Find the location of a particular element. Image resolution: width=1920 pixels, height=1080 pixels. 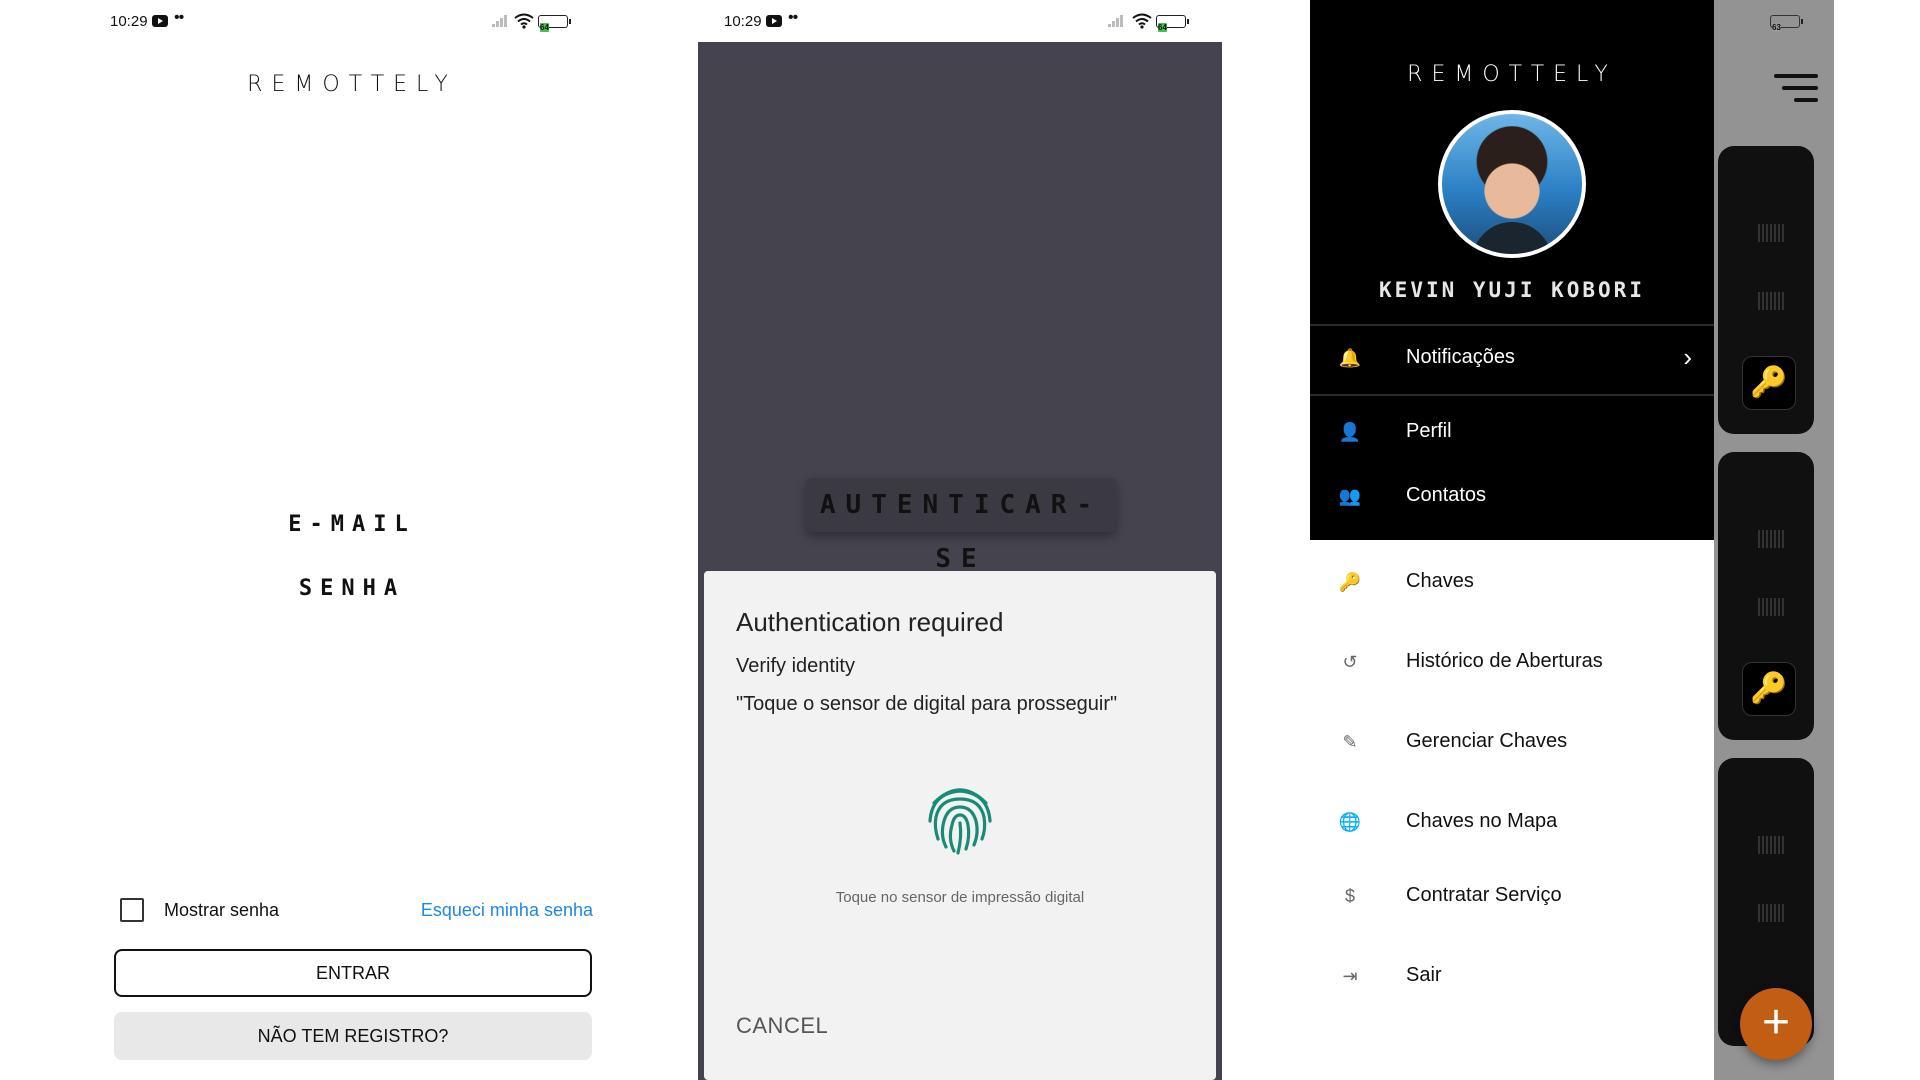

main-content-behind-drawer: 63 🔑 🔑 + is located at coordinates (1774, 540).